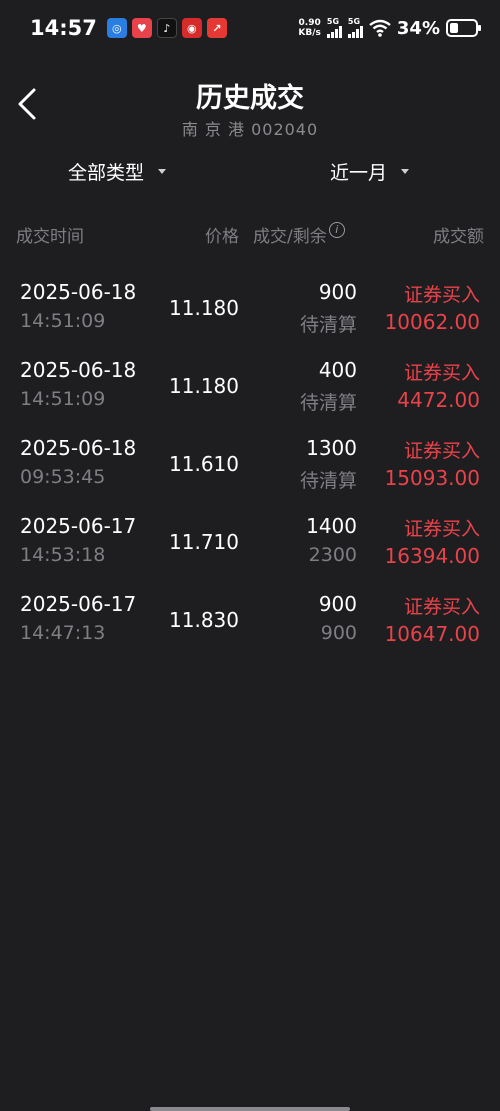 Image resolution: width=500 pixels, height=1111 pixels. What do you see at coordinates (204, 620) in the screenshot?
I see `trade-price: 11.830` at bounding box center [204, 620].